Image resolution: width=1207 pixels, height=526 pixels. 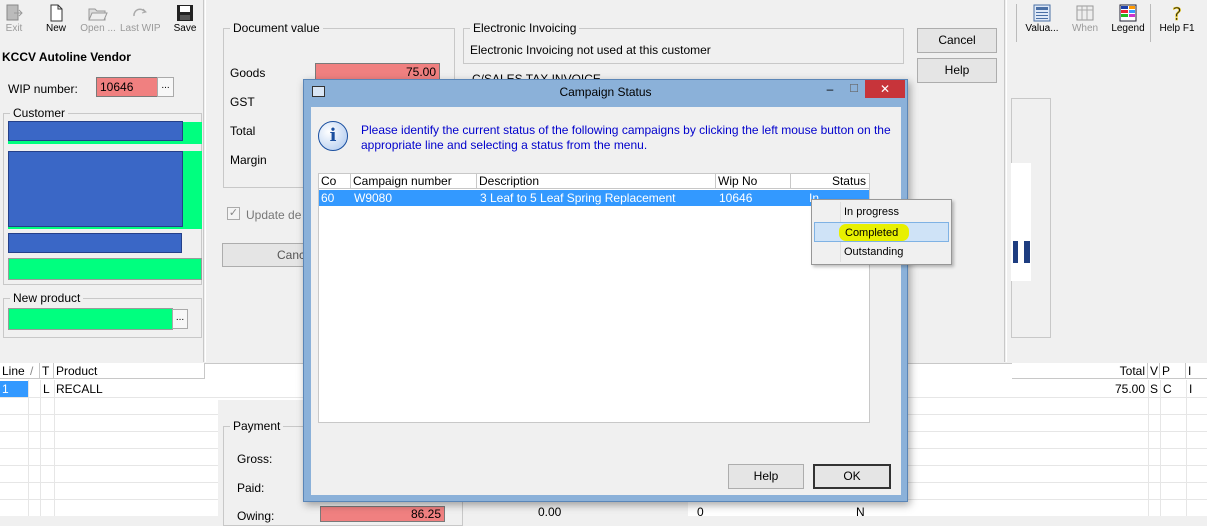 I want to click on legend-button-label: Legend, so click(x=1128, y=28).